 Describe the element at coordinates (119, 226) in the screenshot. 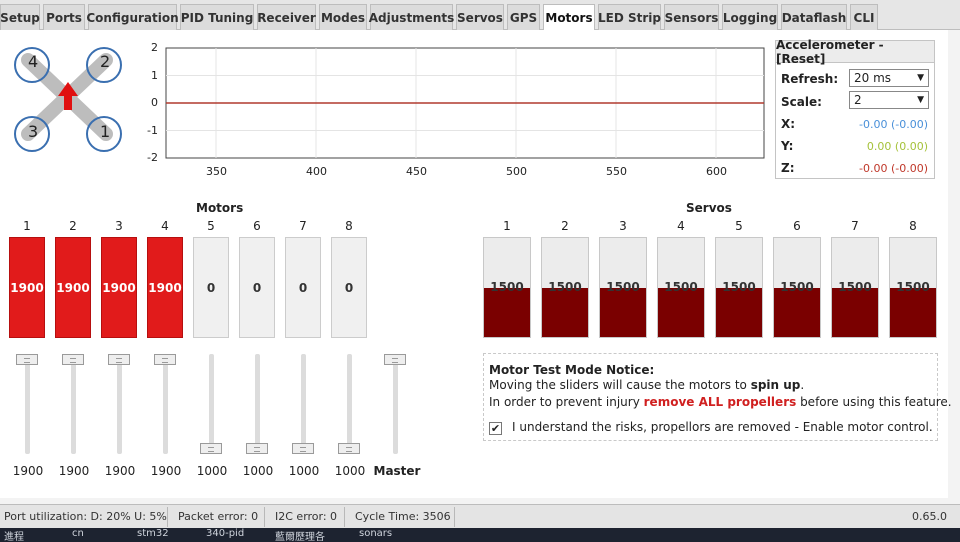

I see `motor-number: 3` at that location.